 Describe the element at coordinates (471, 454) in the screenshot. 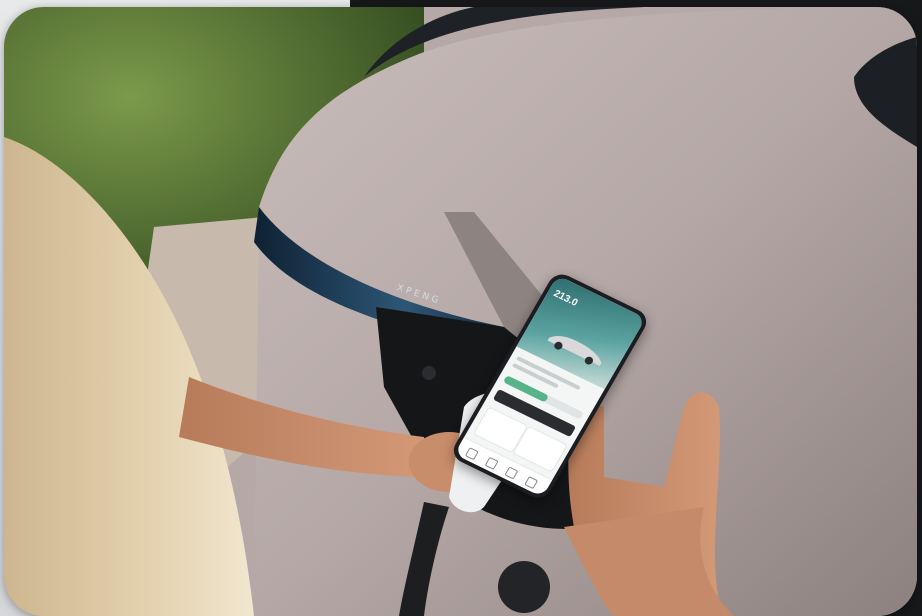

I see `nav-home-icon` at that location.